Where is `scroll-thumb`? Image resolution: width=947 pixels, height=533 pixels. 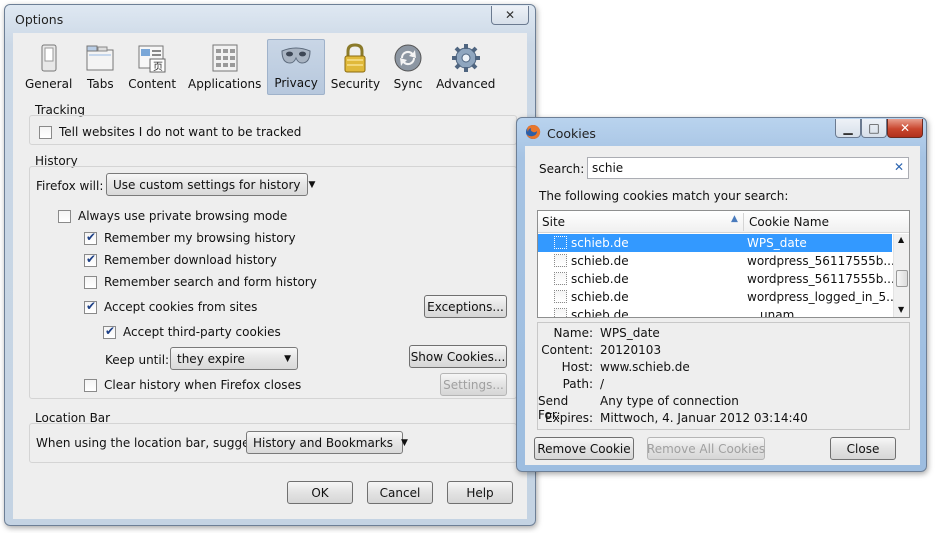 scroll-thumb is located at coordinates (902, 278).